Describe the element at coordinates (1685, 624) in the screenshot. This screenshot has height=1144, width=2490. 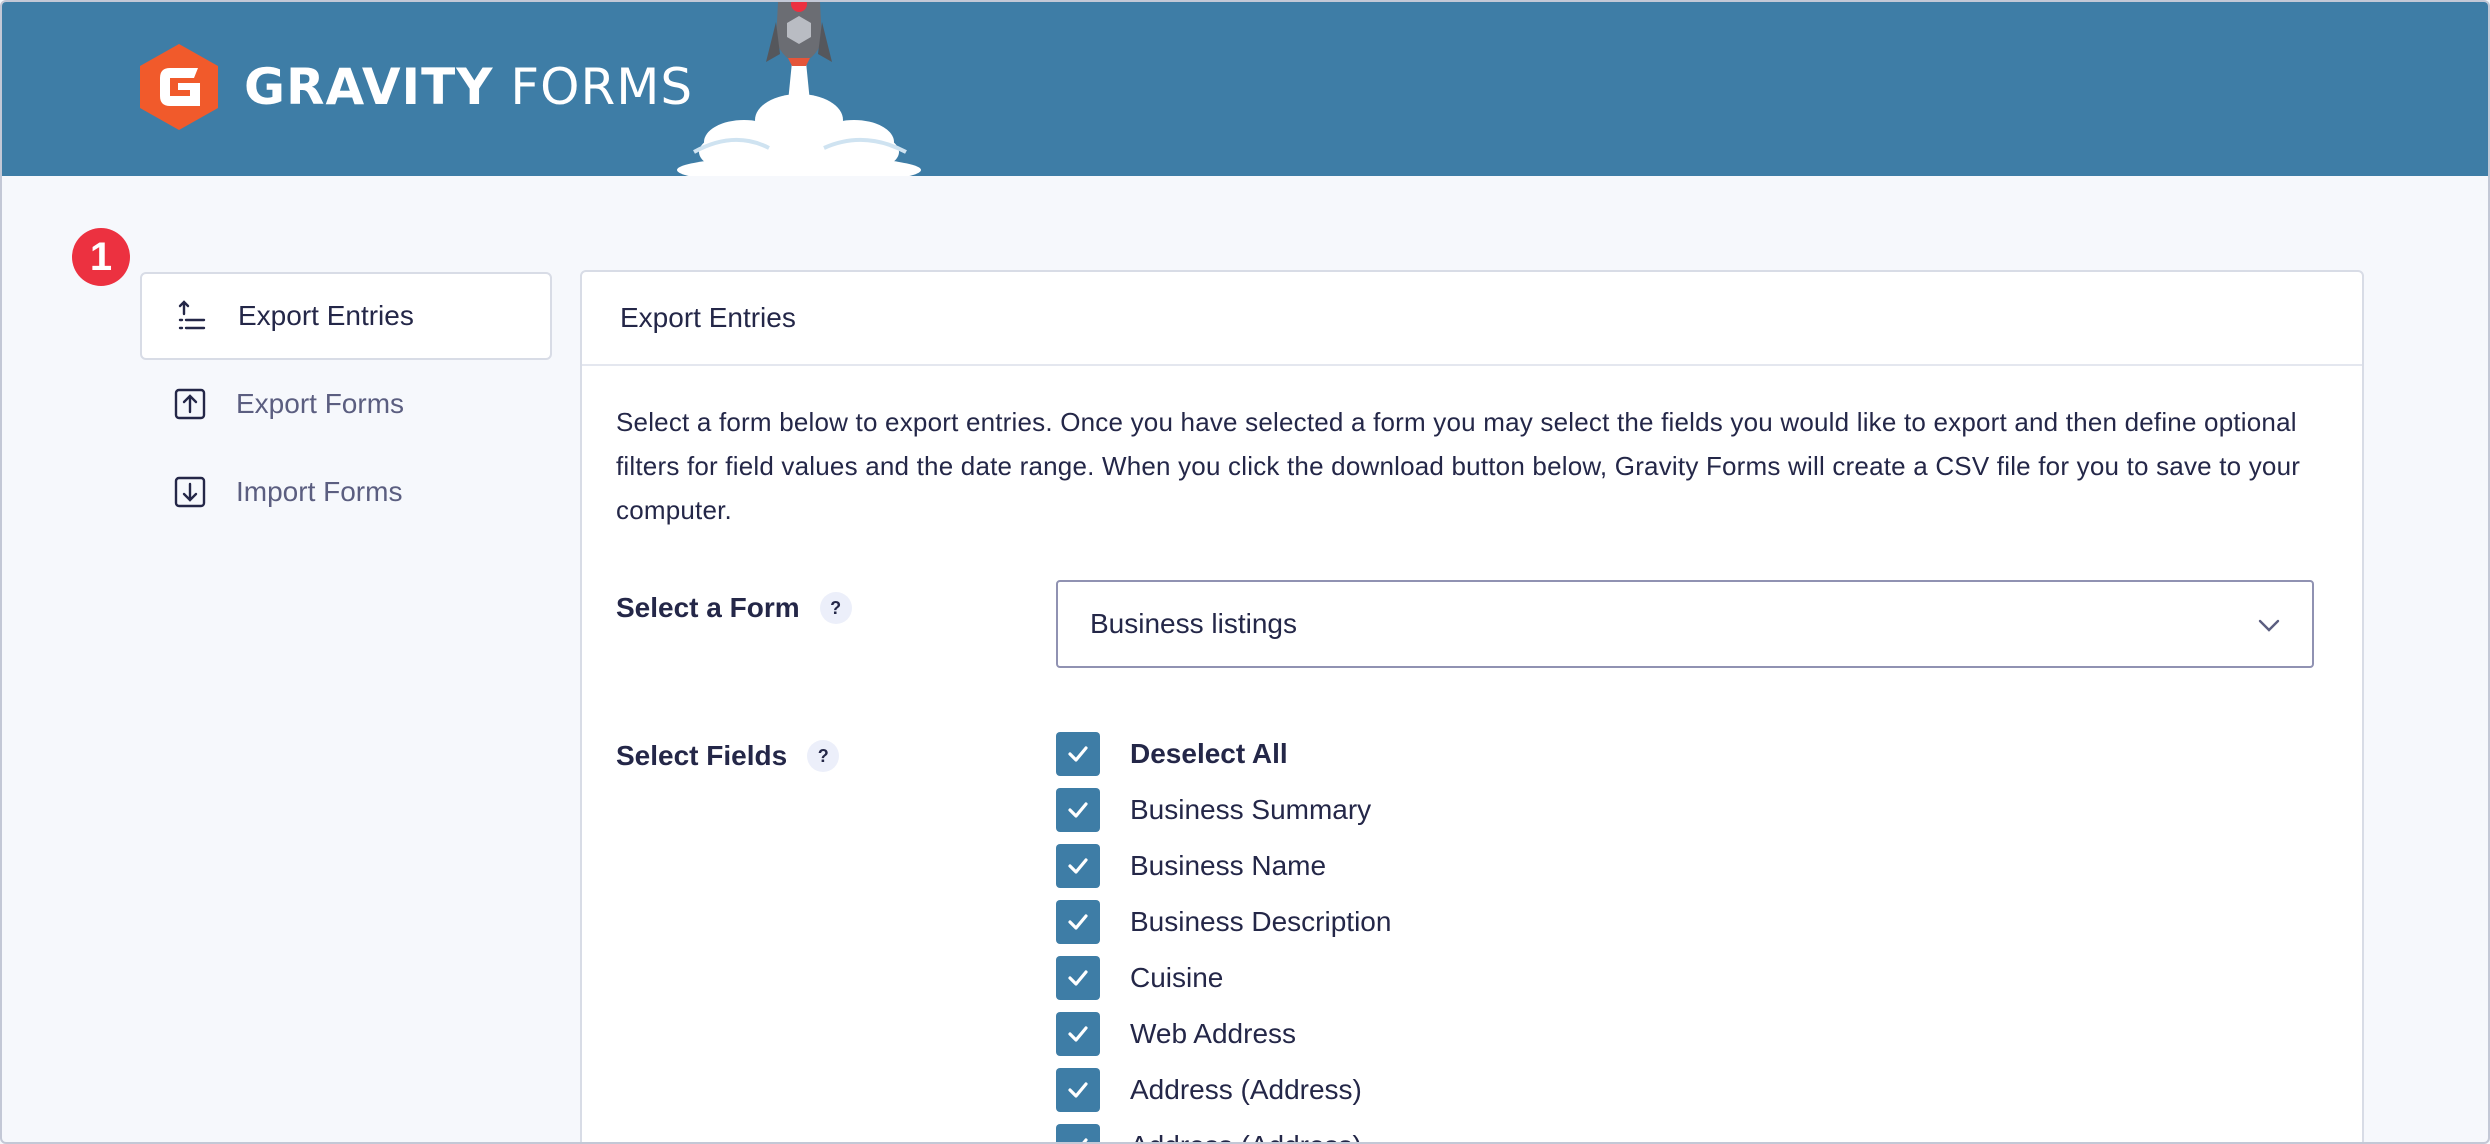
I see `form-select-dropdown: Business listings` at that location.